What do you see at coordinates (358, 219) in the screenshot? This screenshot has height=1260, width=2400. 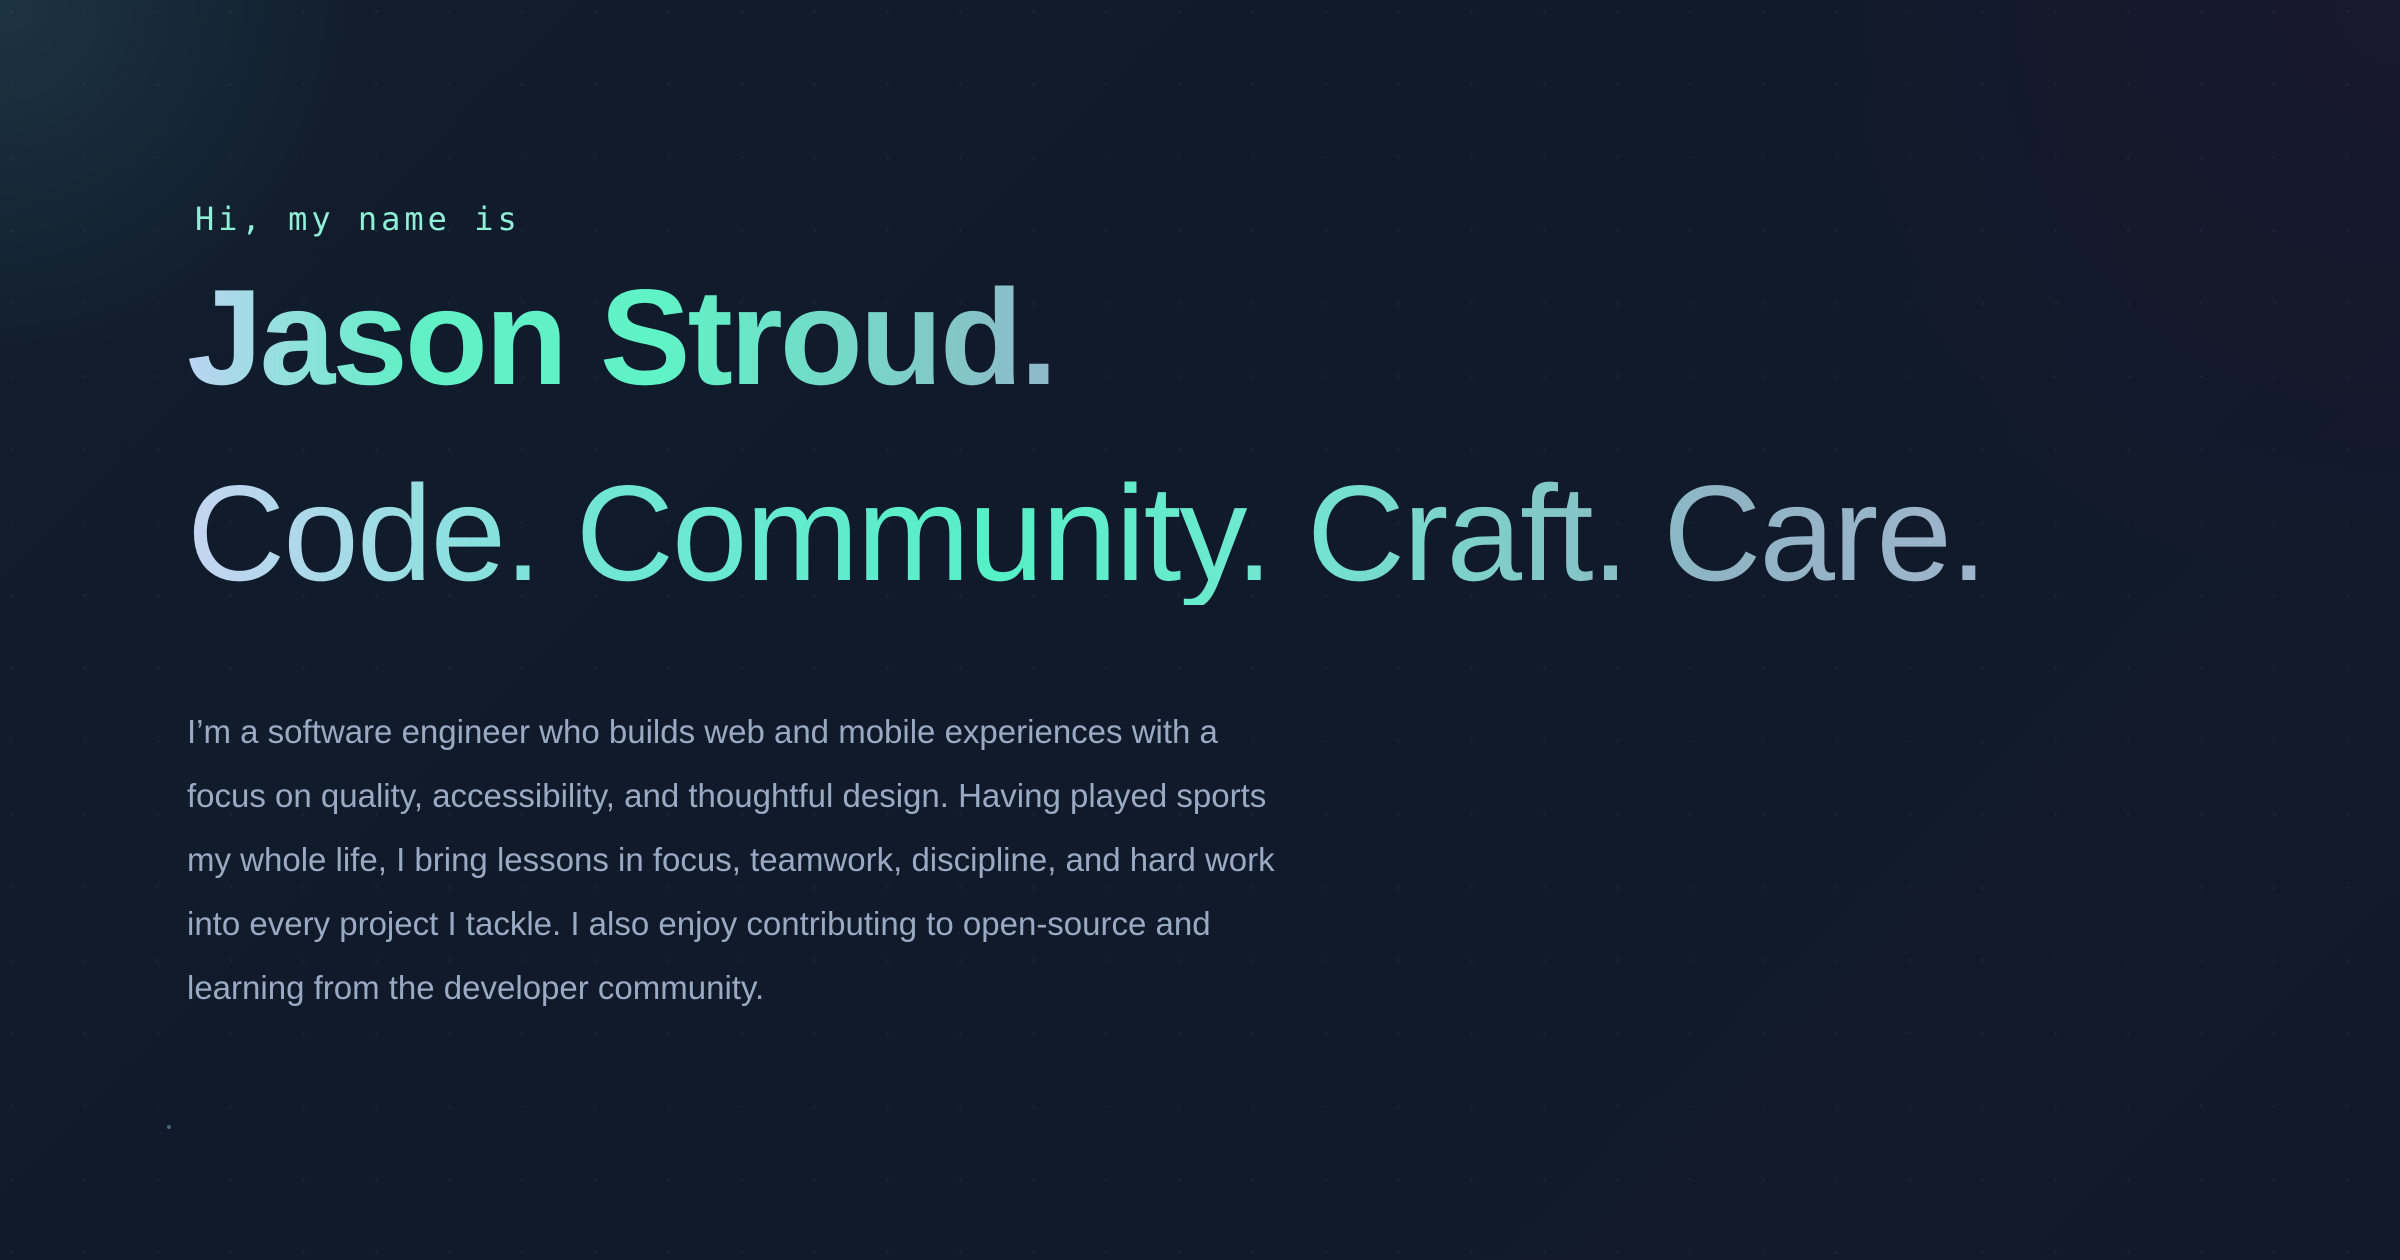 I see `greeting-text: Hi, my name is` at bounding box center [358, 219].